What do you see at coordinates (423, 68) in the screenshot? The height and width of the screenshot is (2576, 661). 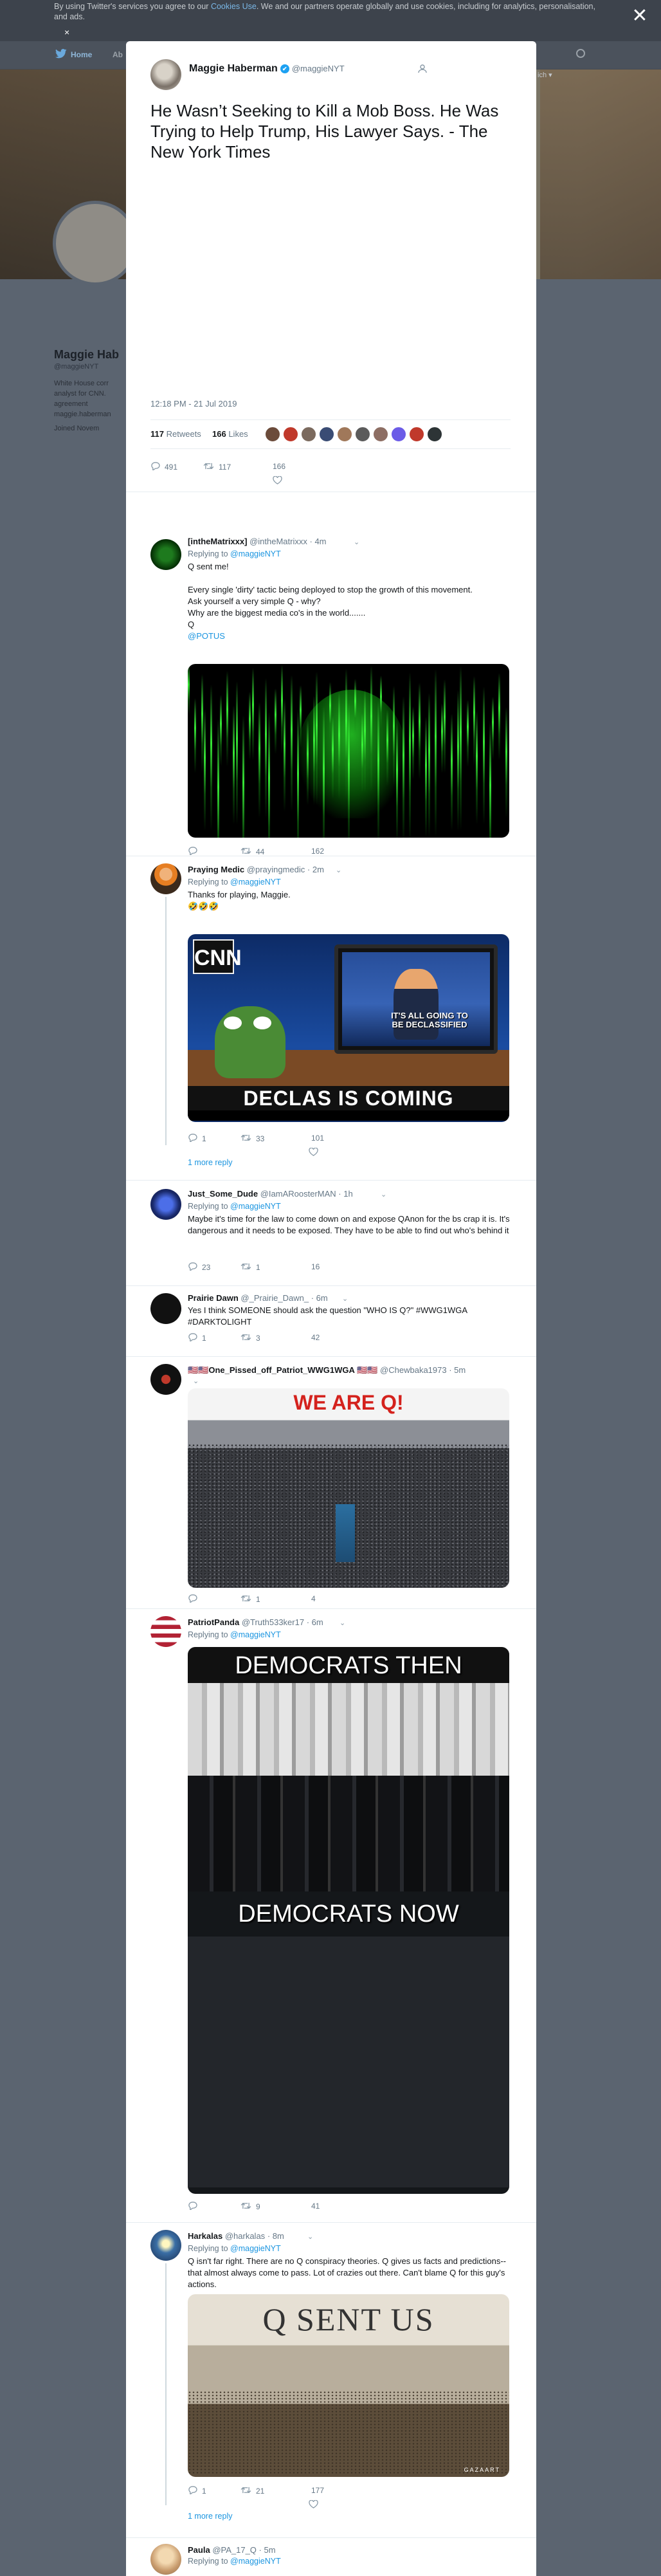 I see `follow-icon` at bounding box center [423, 68].